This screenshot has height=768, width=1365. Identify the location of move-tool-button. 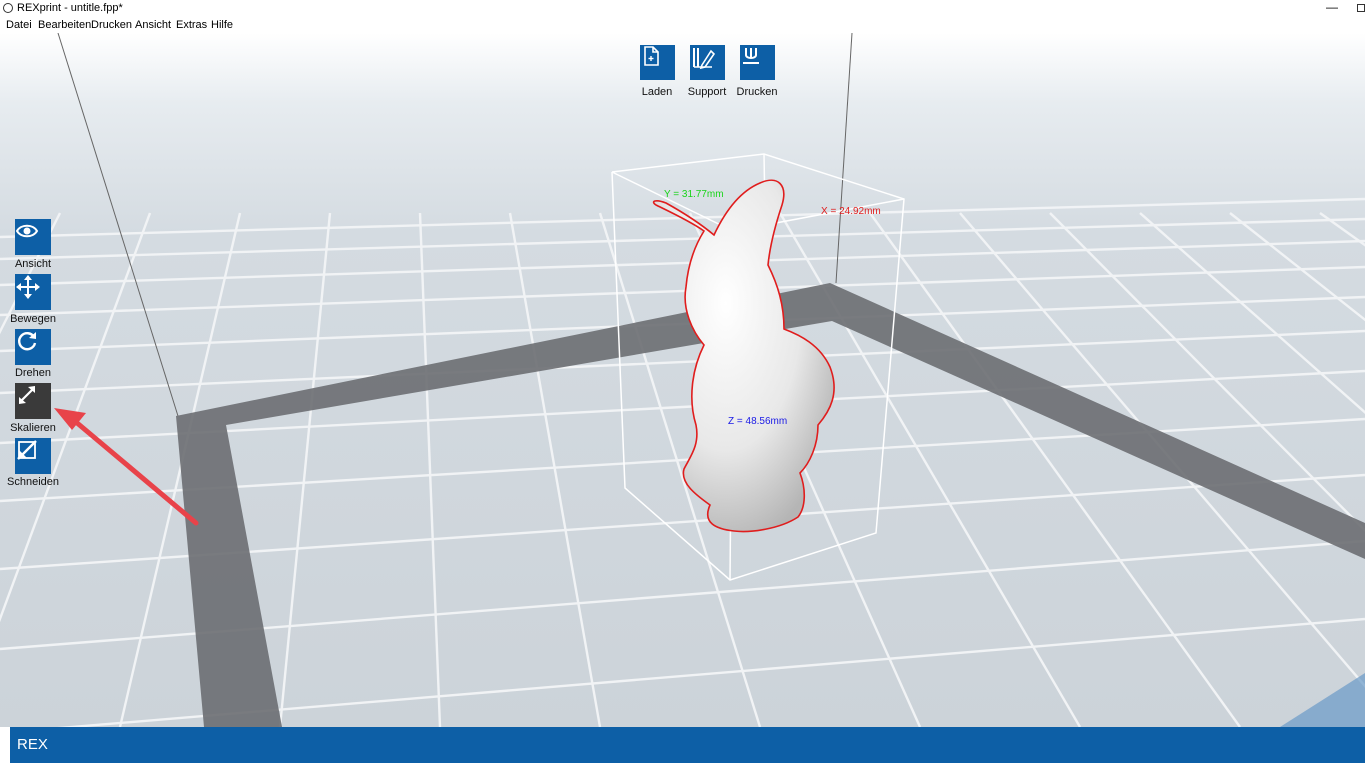
(33, 292).